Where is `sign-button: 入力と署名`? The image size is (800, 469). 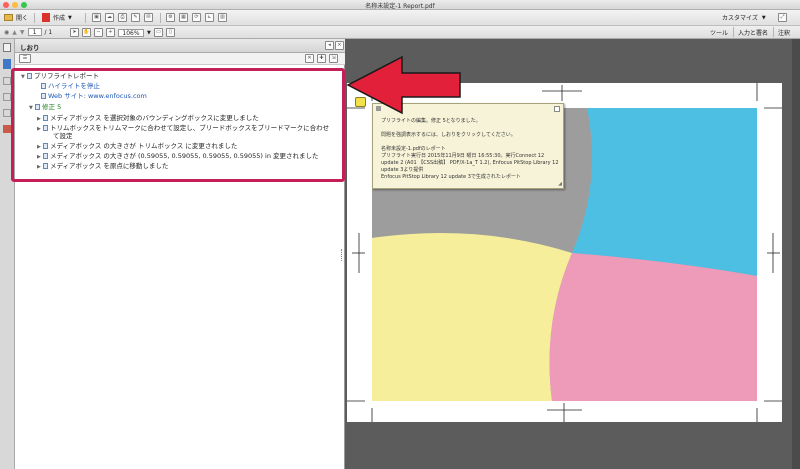 sign-button: 入力と署名 is located at coordinates (753, 32).